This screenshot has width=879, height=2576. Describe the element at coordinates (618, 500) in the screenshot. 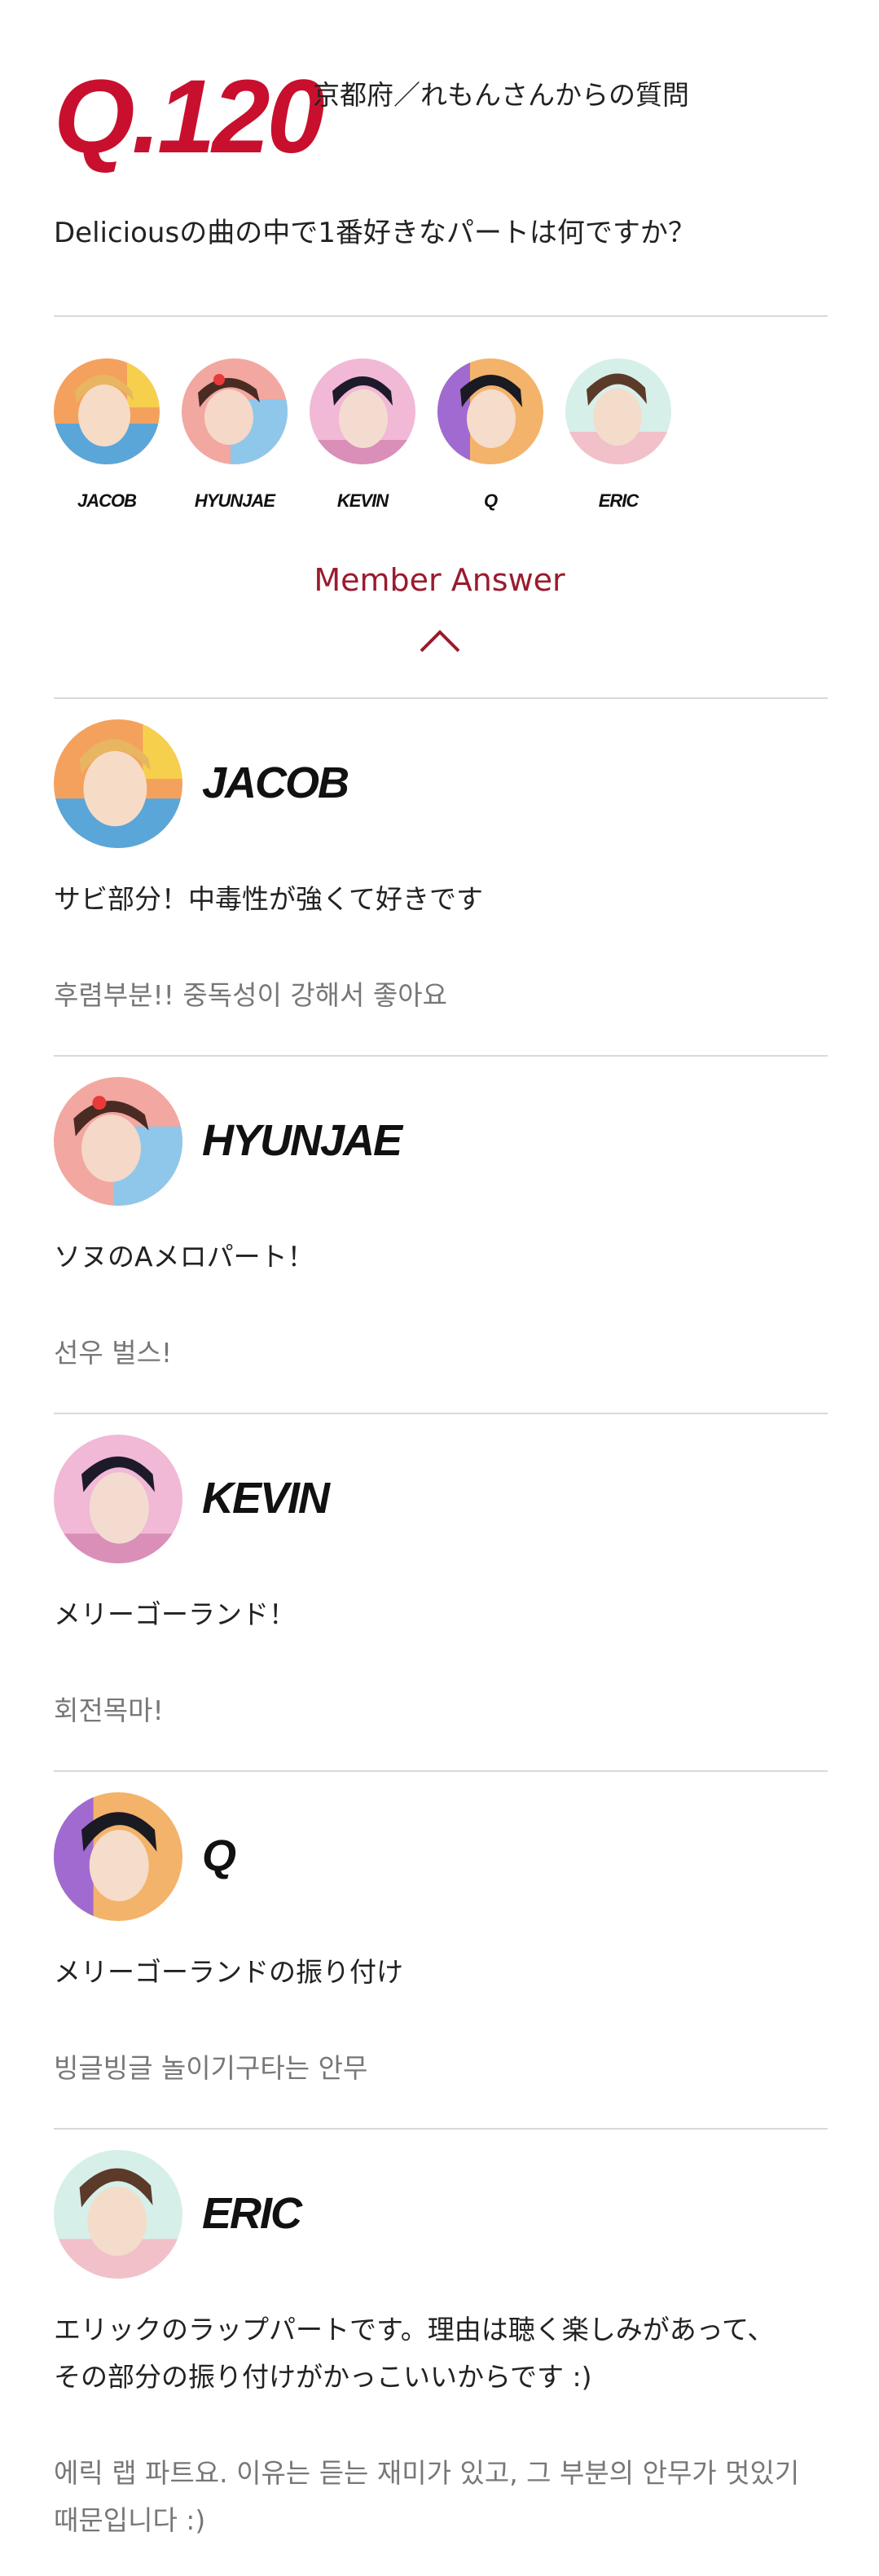

I see `member-thumb-name: ERIC` at that location.